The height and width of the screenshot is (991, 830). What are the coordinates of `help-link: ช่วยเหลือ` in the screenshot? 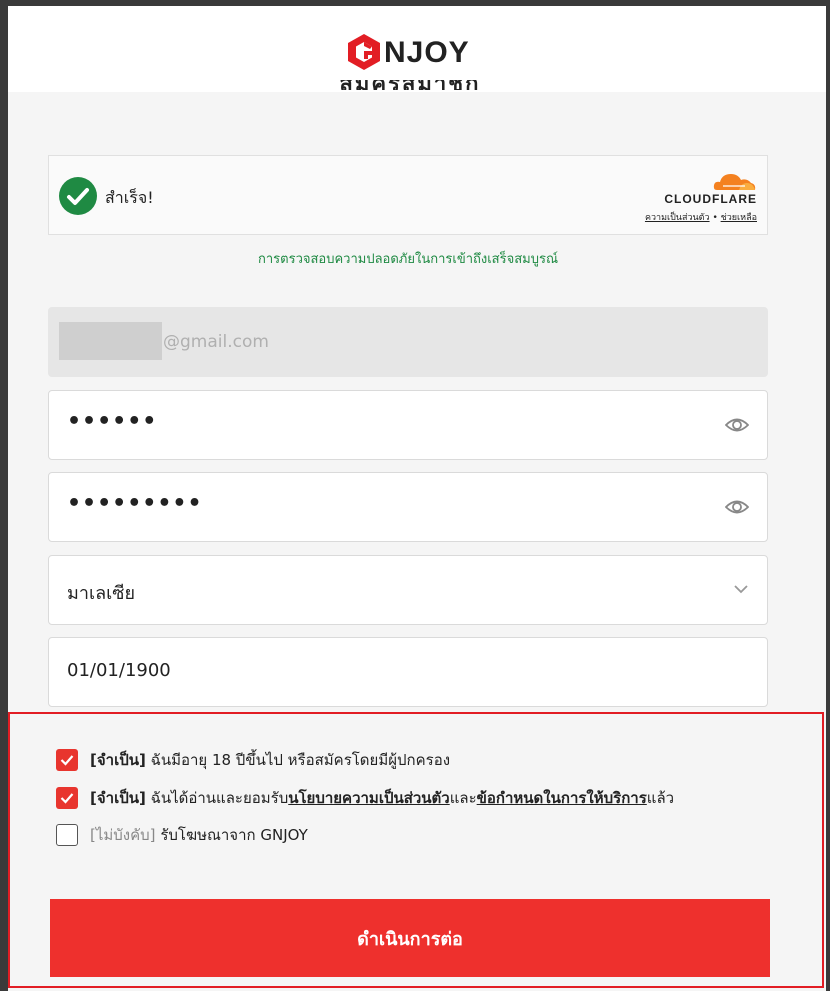 It's located at (739, 218).